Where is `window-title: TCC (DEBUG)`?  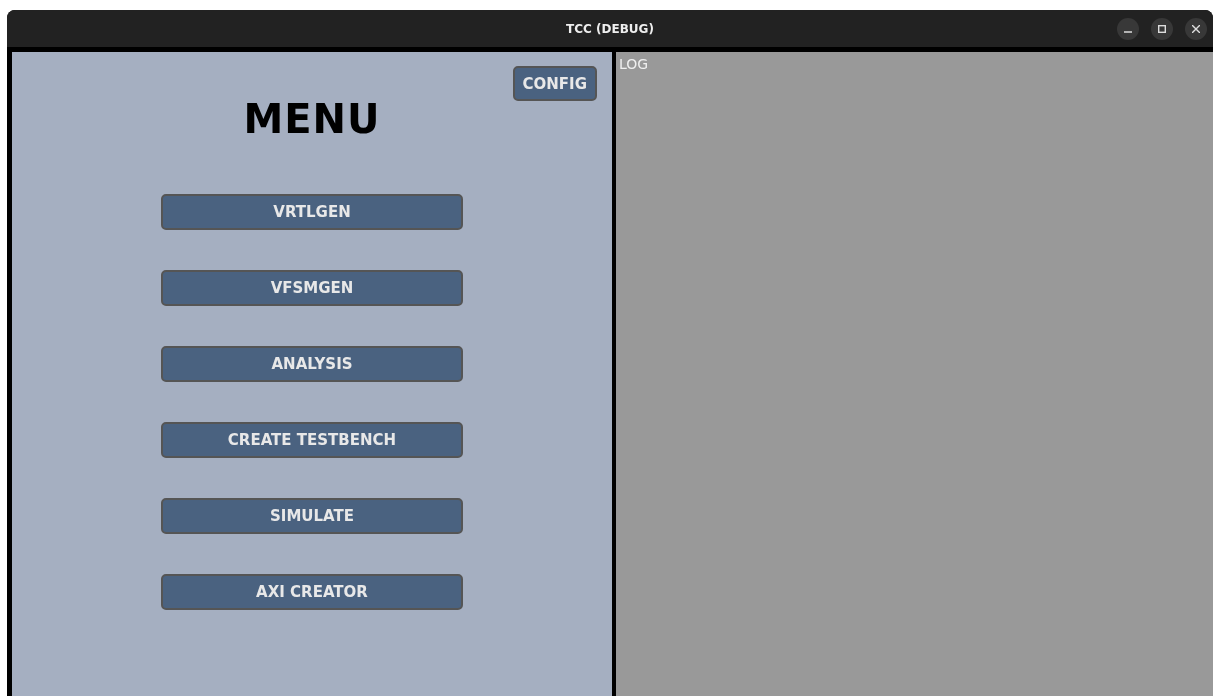
window-title: TCC (DEBUG) is located at coordinates (610, 28).